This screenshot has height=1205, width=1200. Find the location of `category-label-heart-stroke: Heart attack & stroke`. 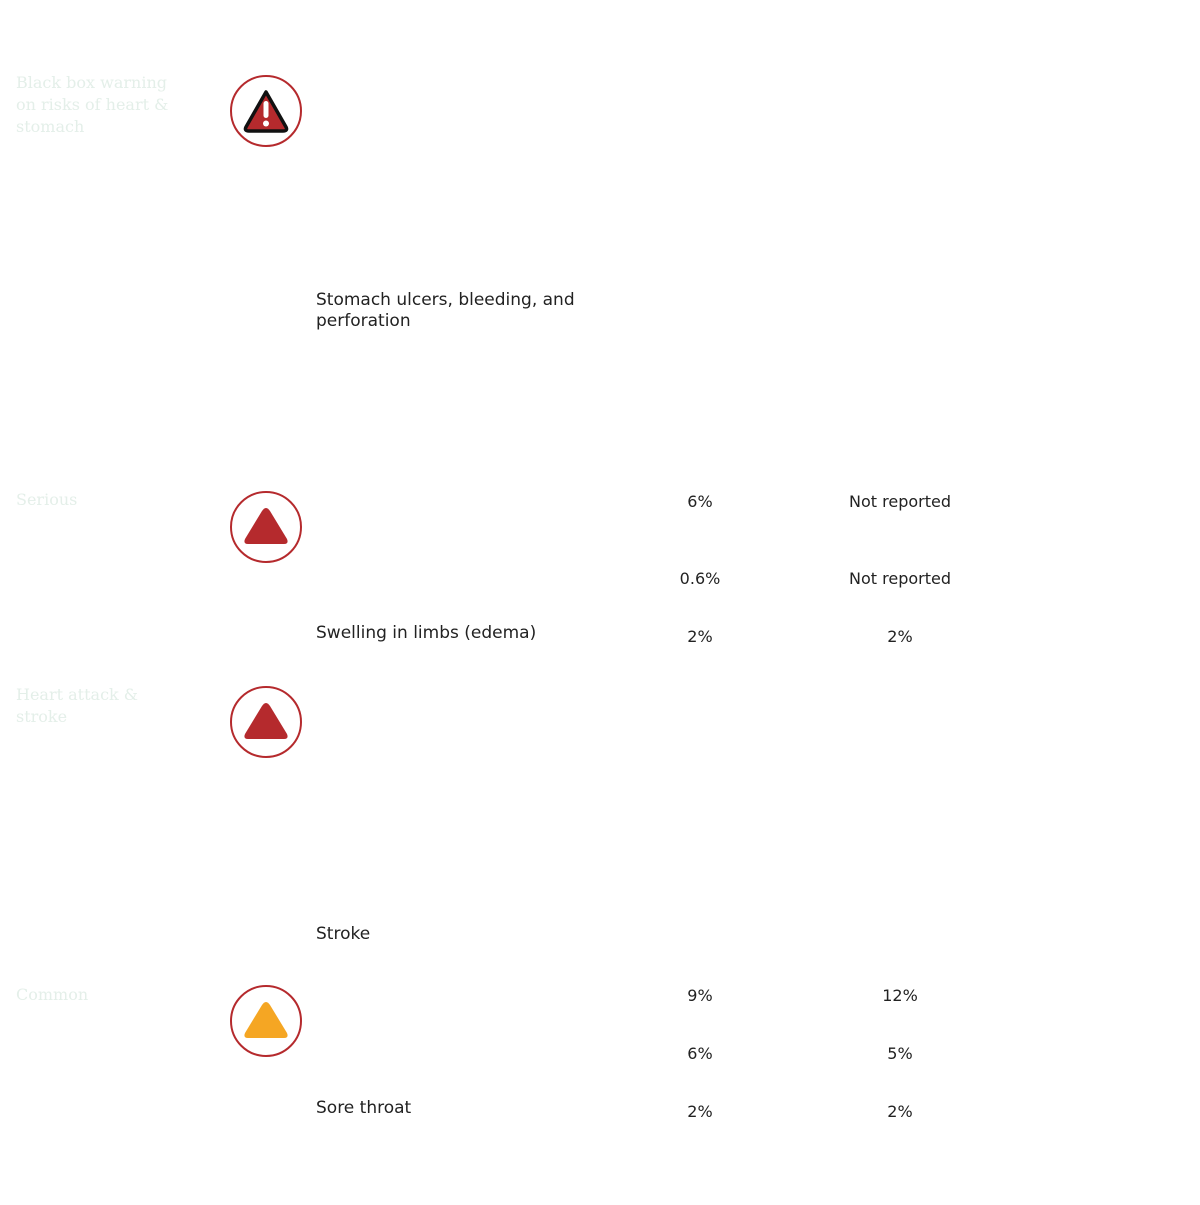

category-label-heart-stroke: Heart attack & stroke is located at coordinates (77, 705).